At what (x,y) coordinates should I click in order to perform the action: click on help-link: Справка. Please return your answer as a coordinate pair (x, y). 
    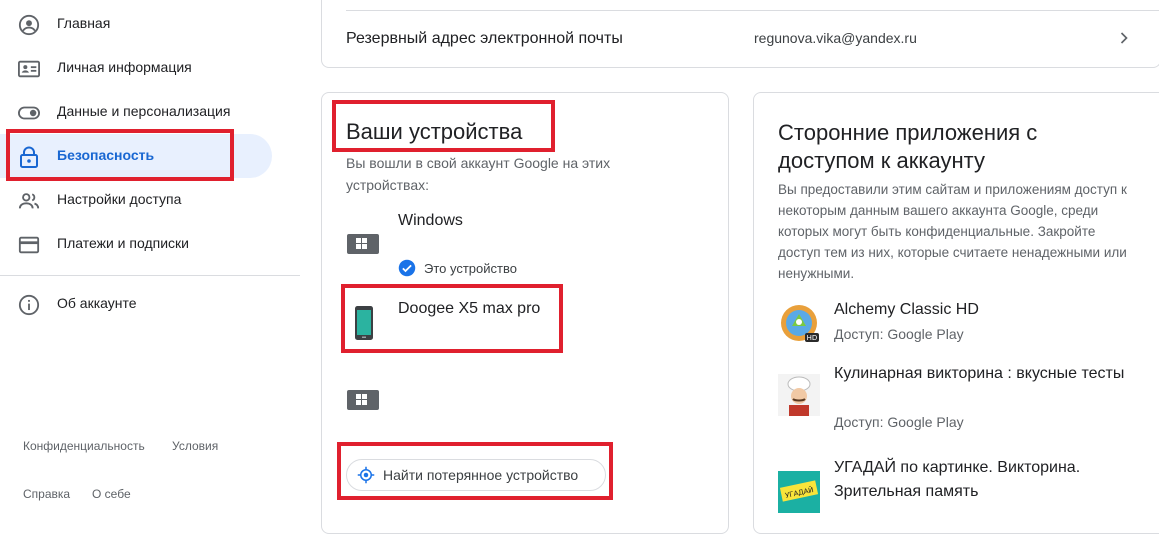
    Looking at the image, I should click on (46, 494).